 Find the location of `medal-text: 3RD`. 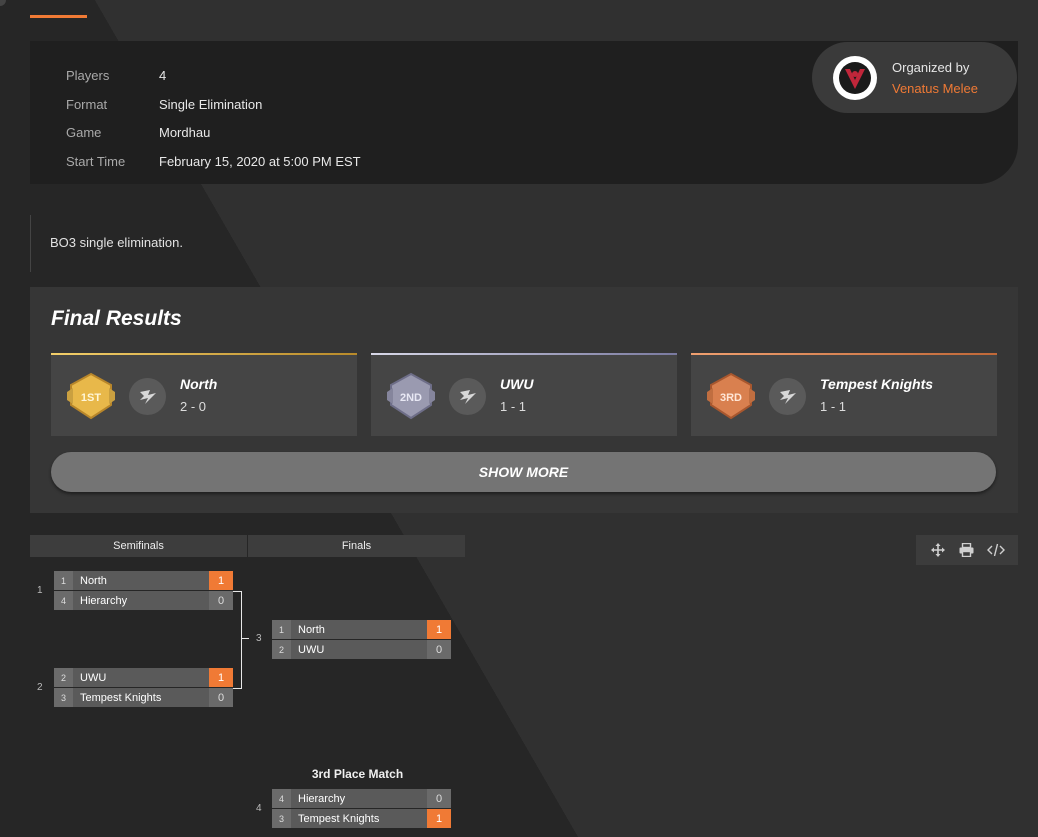

medal-text: 3RD is located at coordinates (731, 398).